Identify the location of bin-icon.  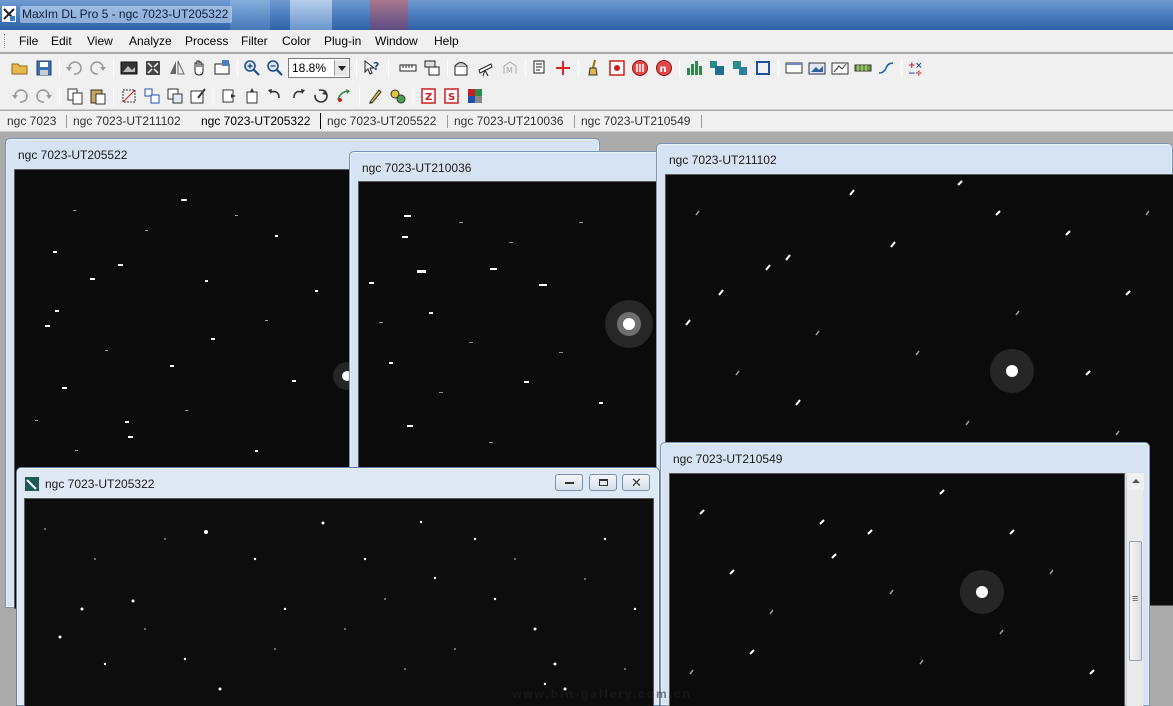
(152, 96).